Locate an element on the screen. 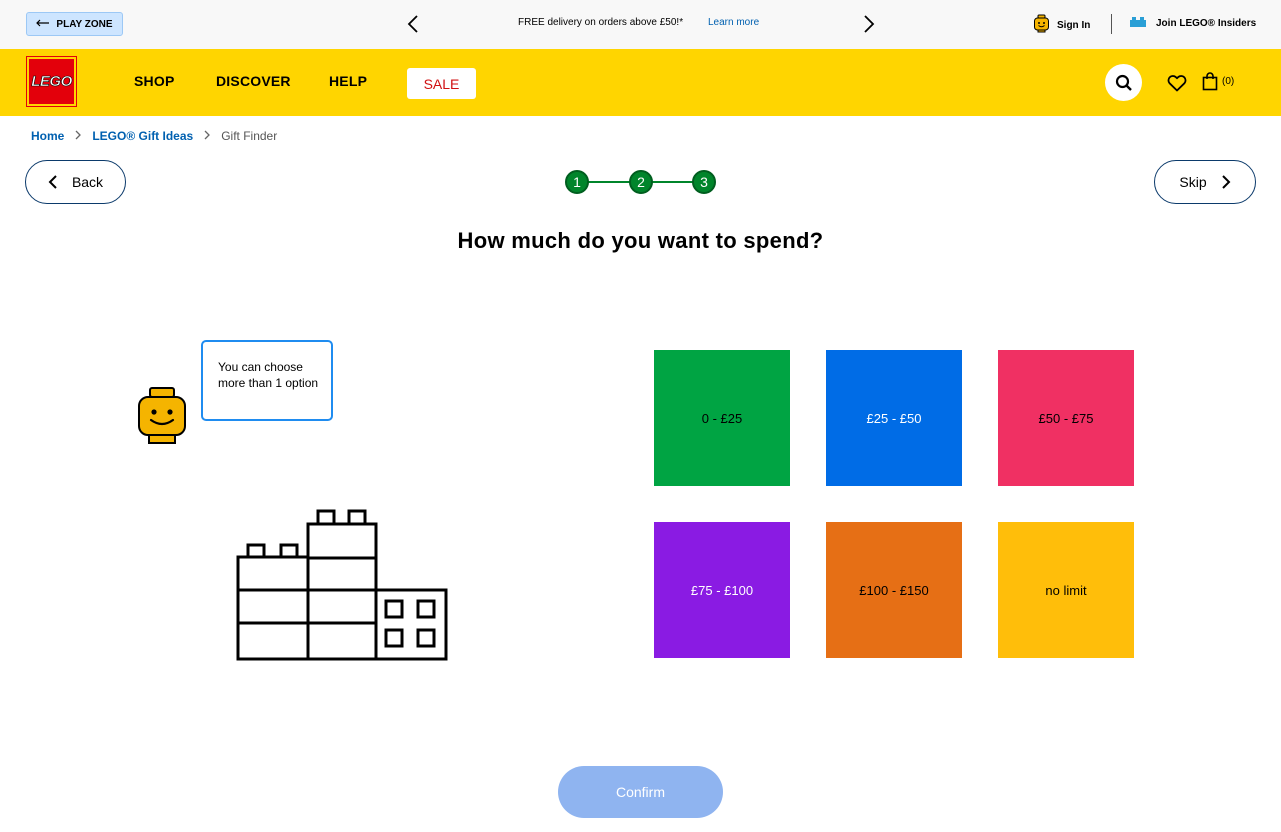 Image resolution: width=1281 pixels, height=832 pixels. progress-stepper: 1 2 3 is located at coordinates (641, 182).